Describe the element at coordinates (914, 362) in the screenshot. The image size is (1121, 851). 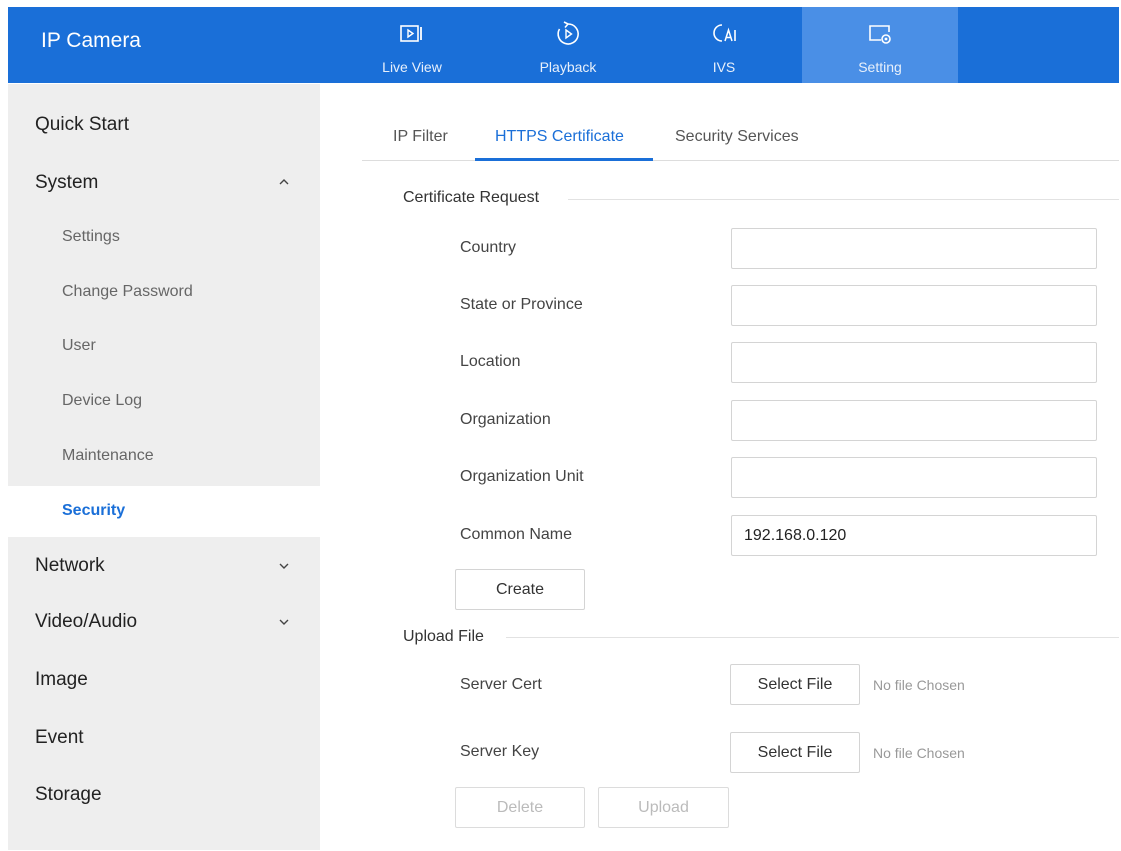
I see `location-input` at that location.